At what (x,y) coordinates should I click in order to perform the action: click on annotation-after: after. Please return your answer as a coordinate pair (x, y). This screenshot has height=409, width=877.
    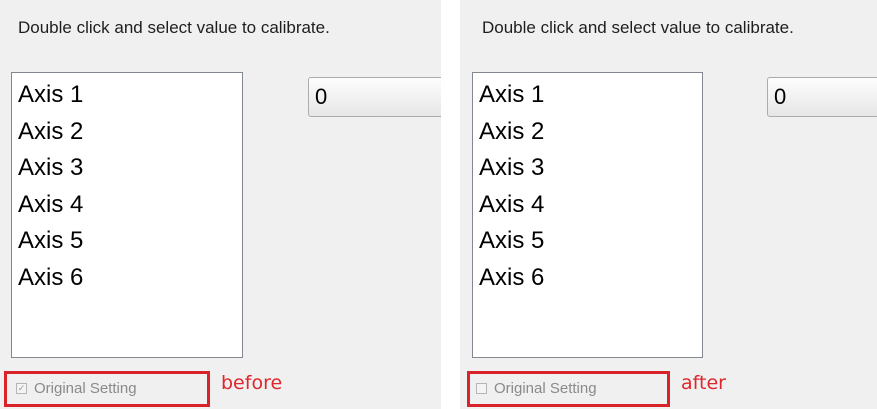
    Looking at the image, I should click on (703, 383).